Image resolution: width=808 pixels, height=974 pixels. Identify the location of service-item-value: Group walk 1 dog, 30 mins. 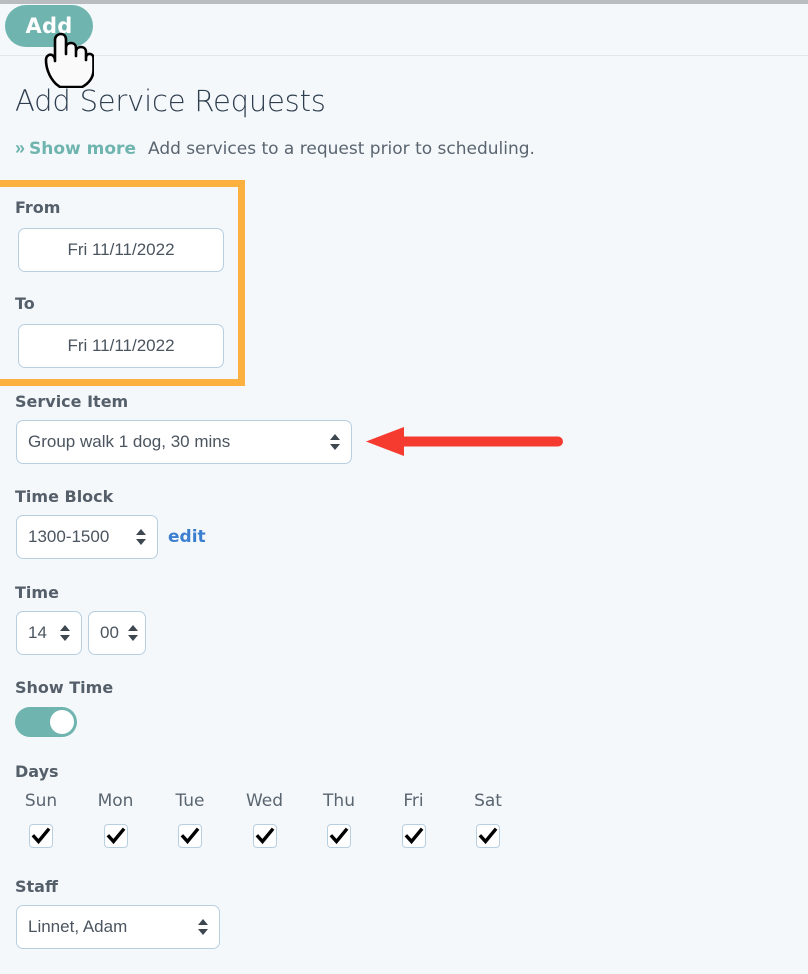
(129, 441).